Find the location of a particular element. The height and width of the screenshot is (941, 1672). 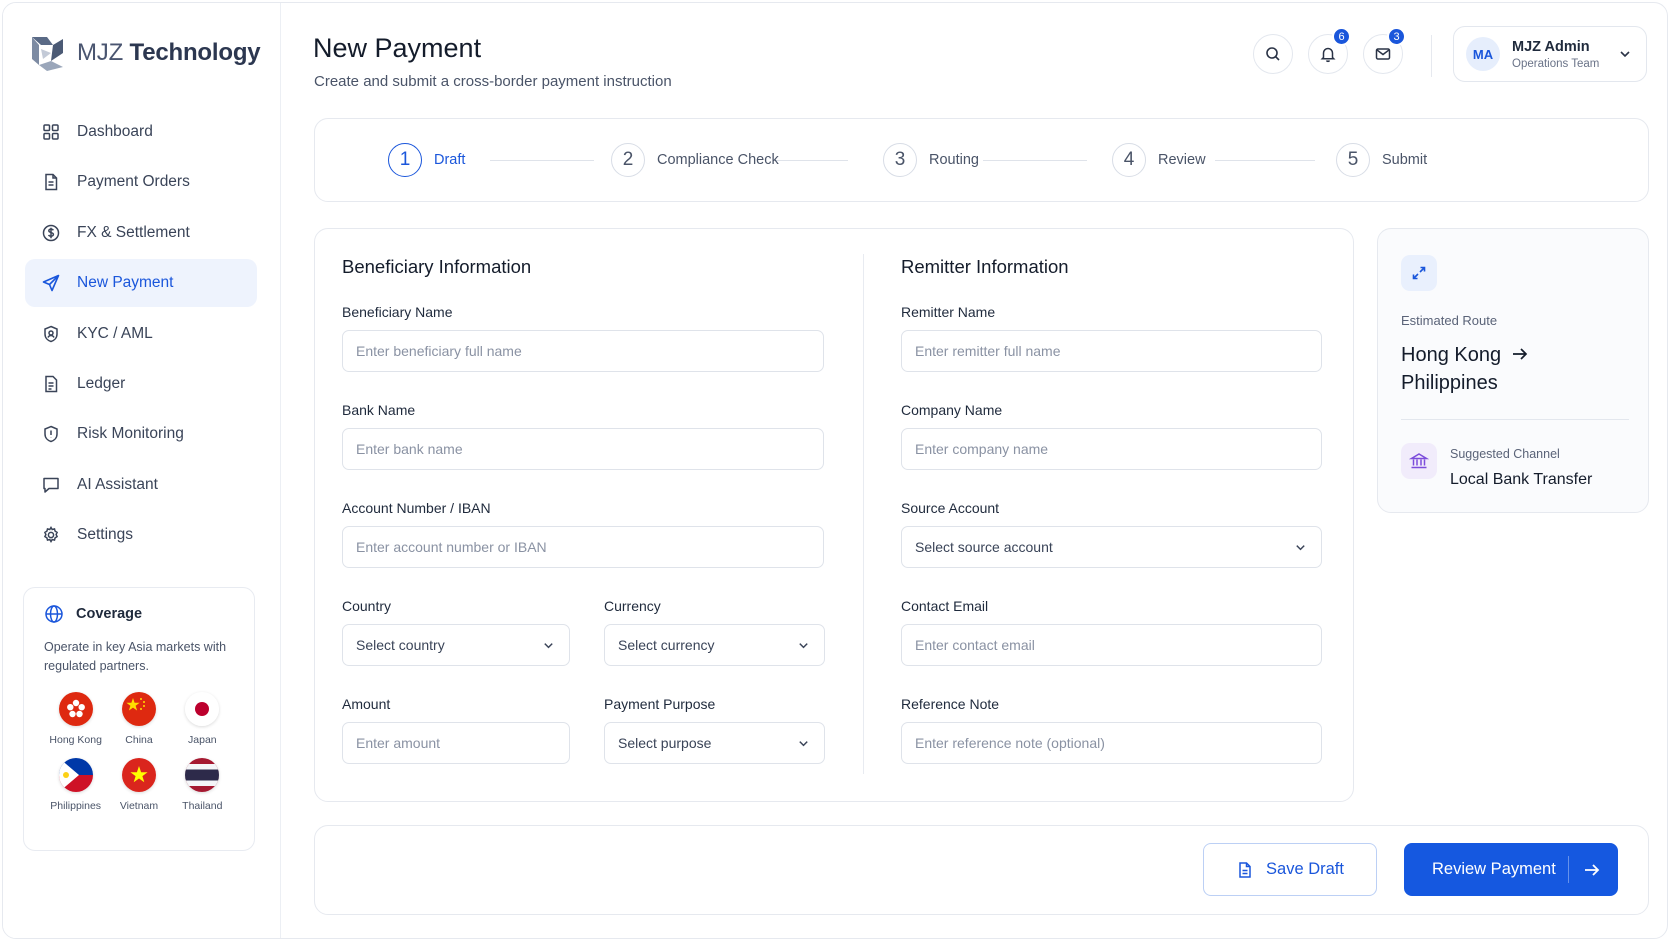

country-label: Philippines is located at coordinates (76, 806).